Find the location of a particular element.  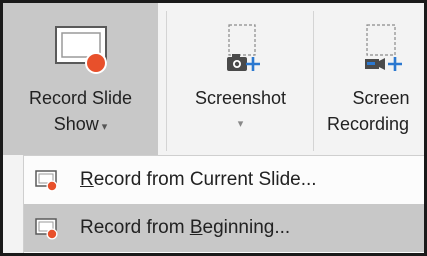

screen-recording-label-line2: Recording is located at coordinates (368, 124).